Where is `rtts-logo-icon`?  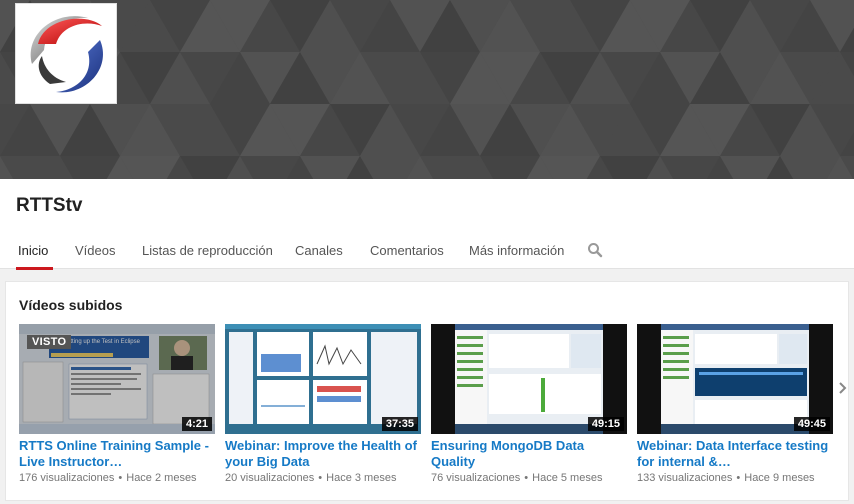
rtts-logo-icon is located at coordinates (66, 54).